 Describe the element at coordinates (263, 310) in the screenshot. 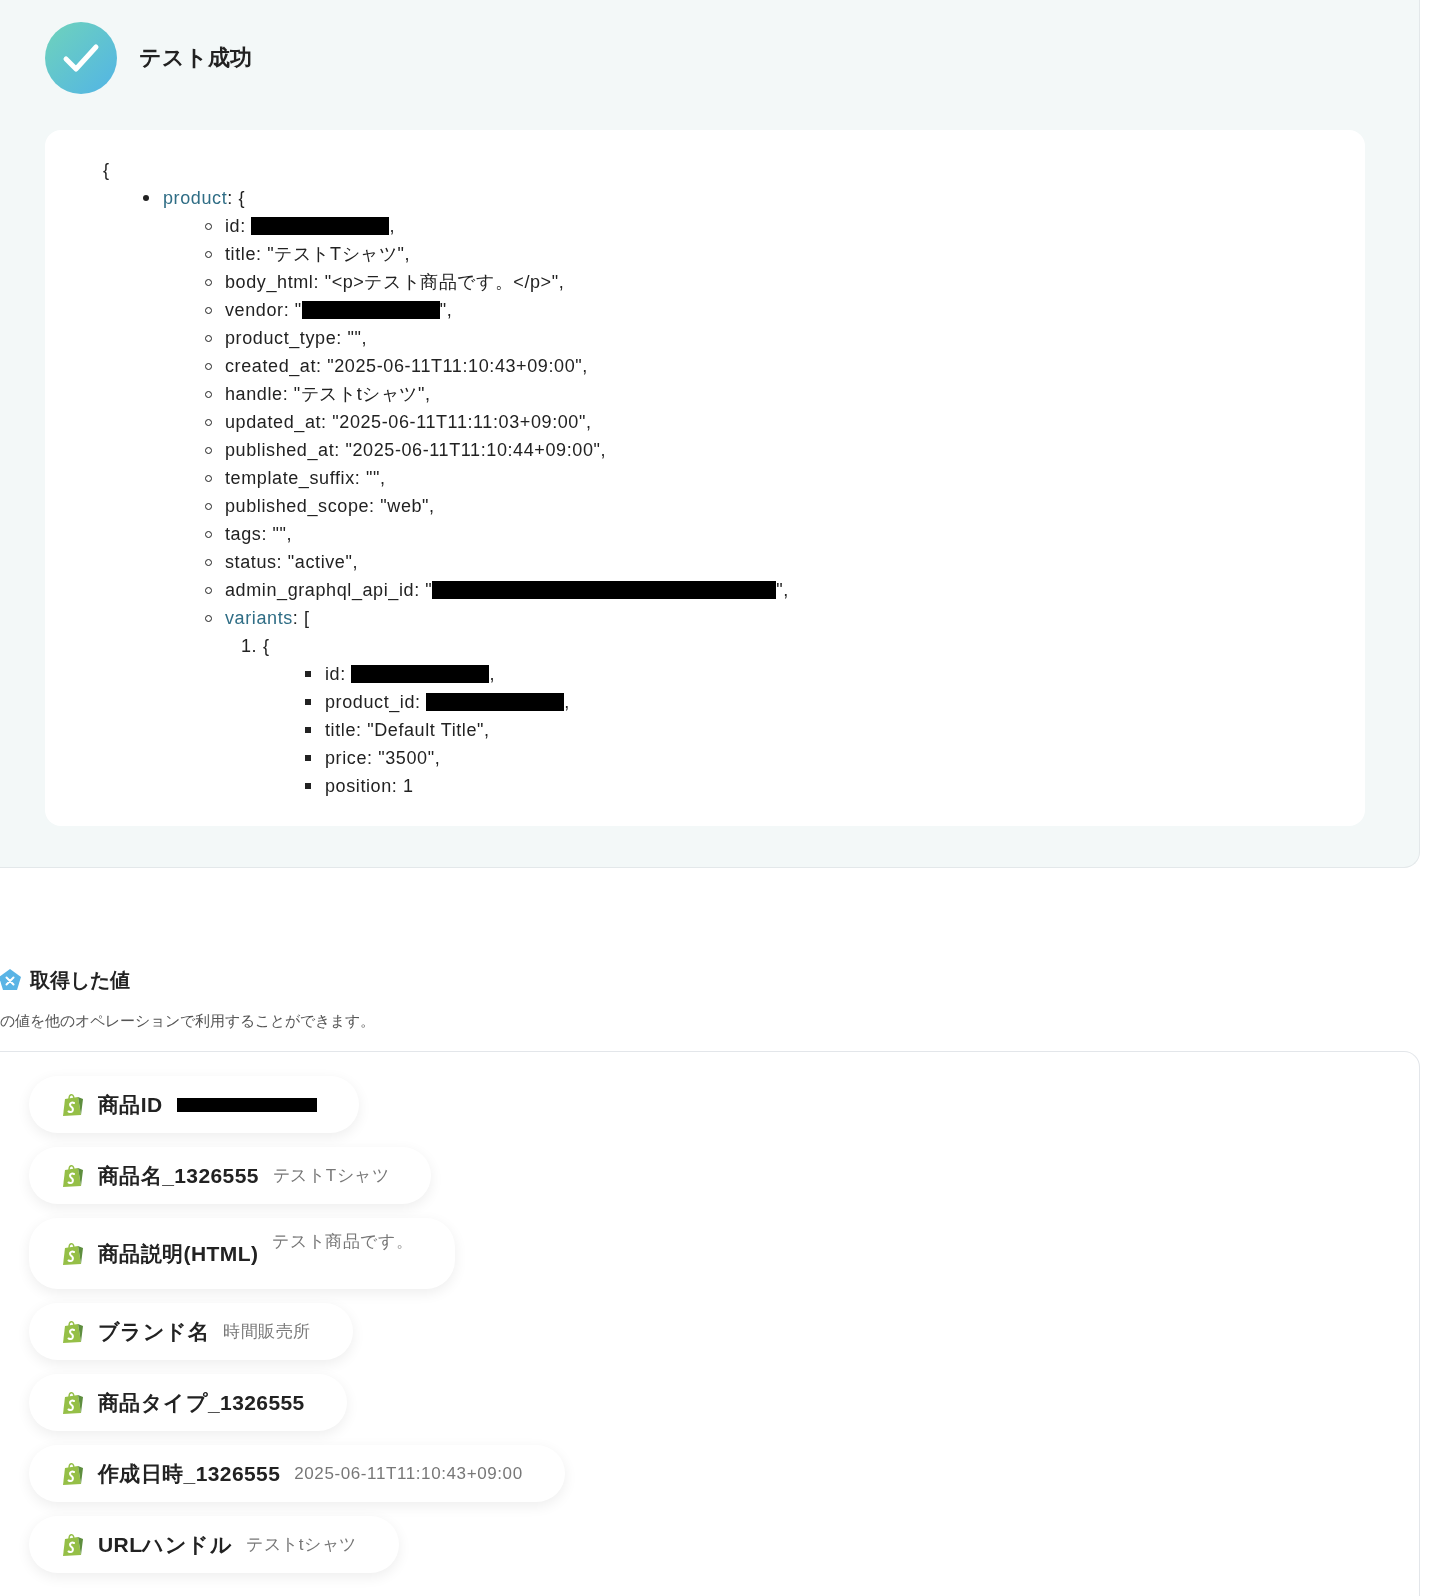

I see `json-text: vendor: "` at that location.